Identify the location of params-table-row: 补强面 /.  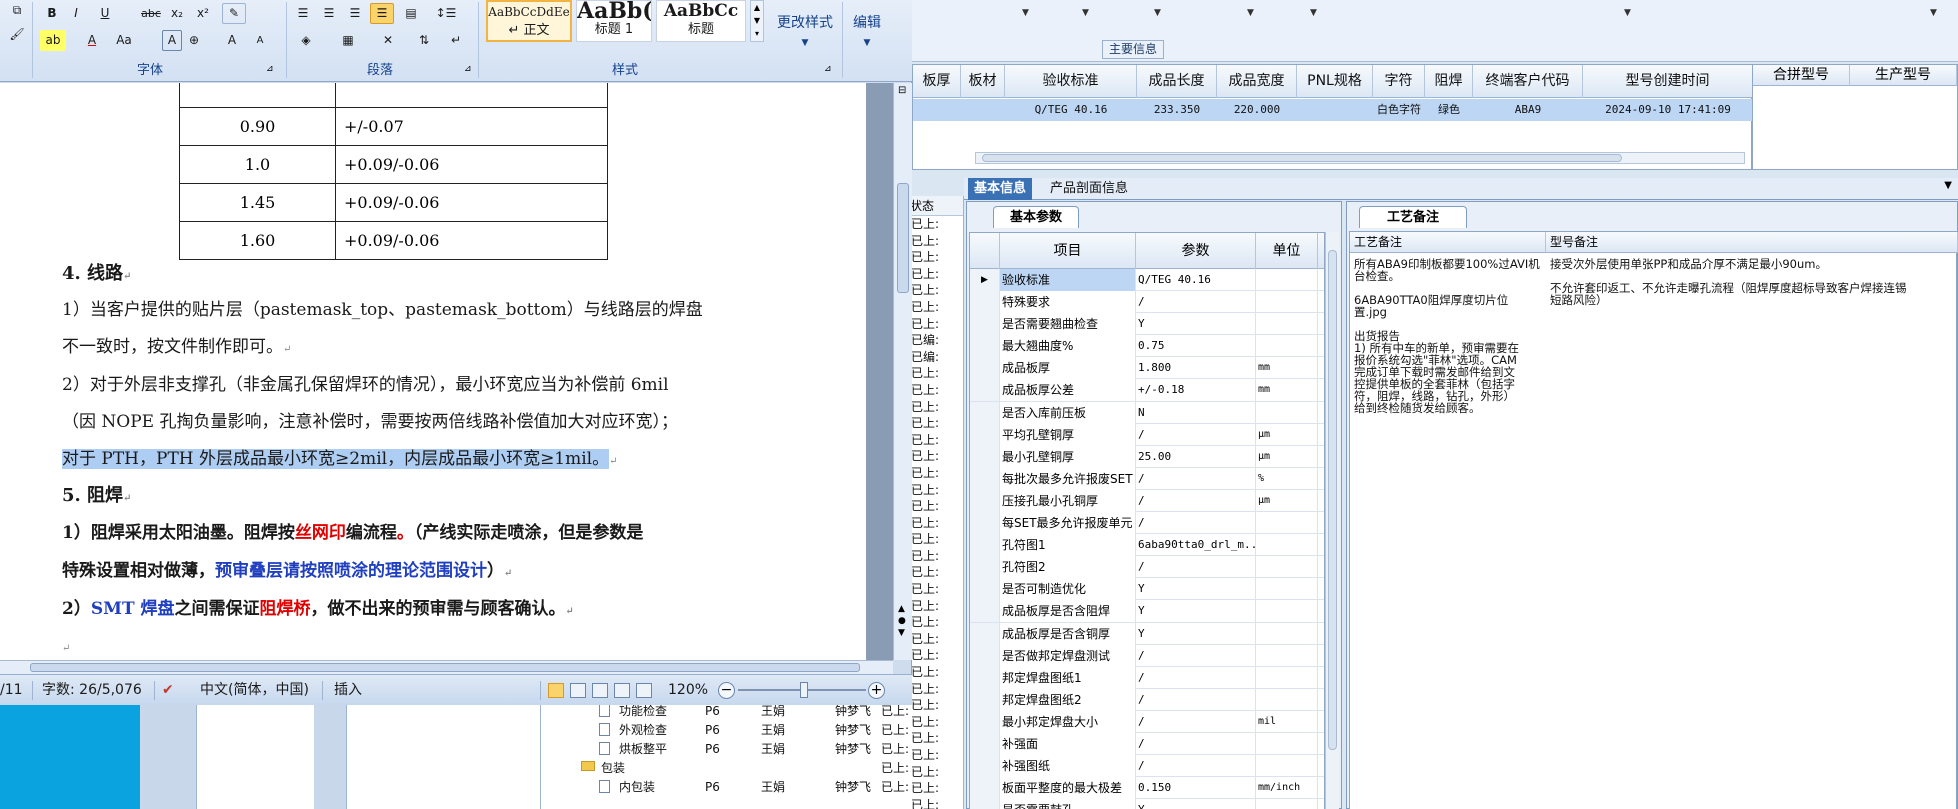
(1147, 744).